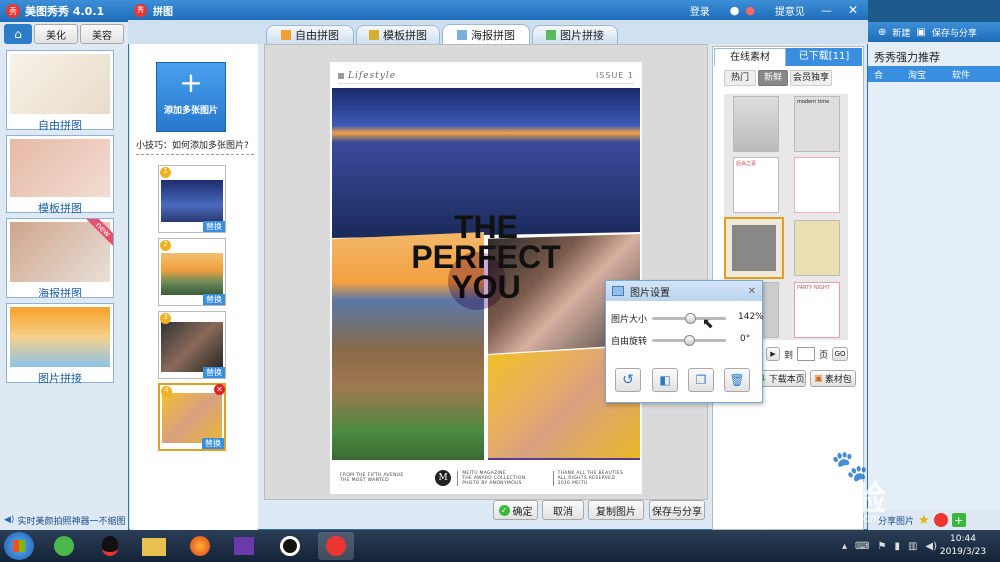 This screenshot has width=1000, height=562. I want to click on nav-item-taobao: 淘宝, so click(930, 74).